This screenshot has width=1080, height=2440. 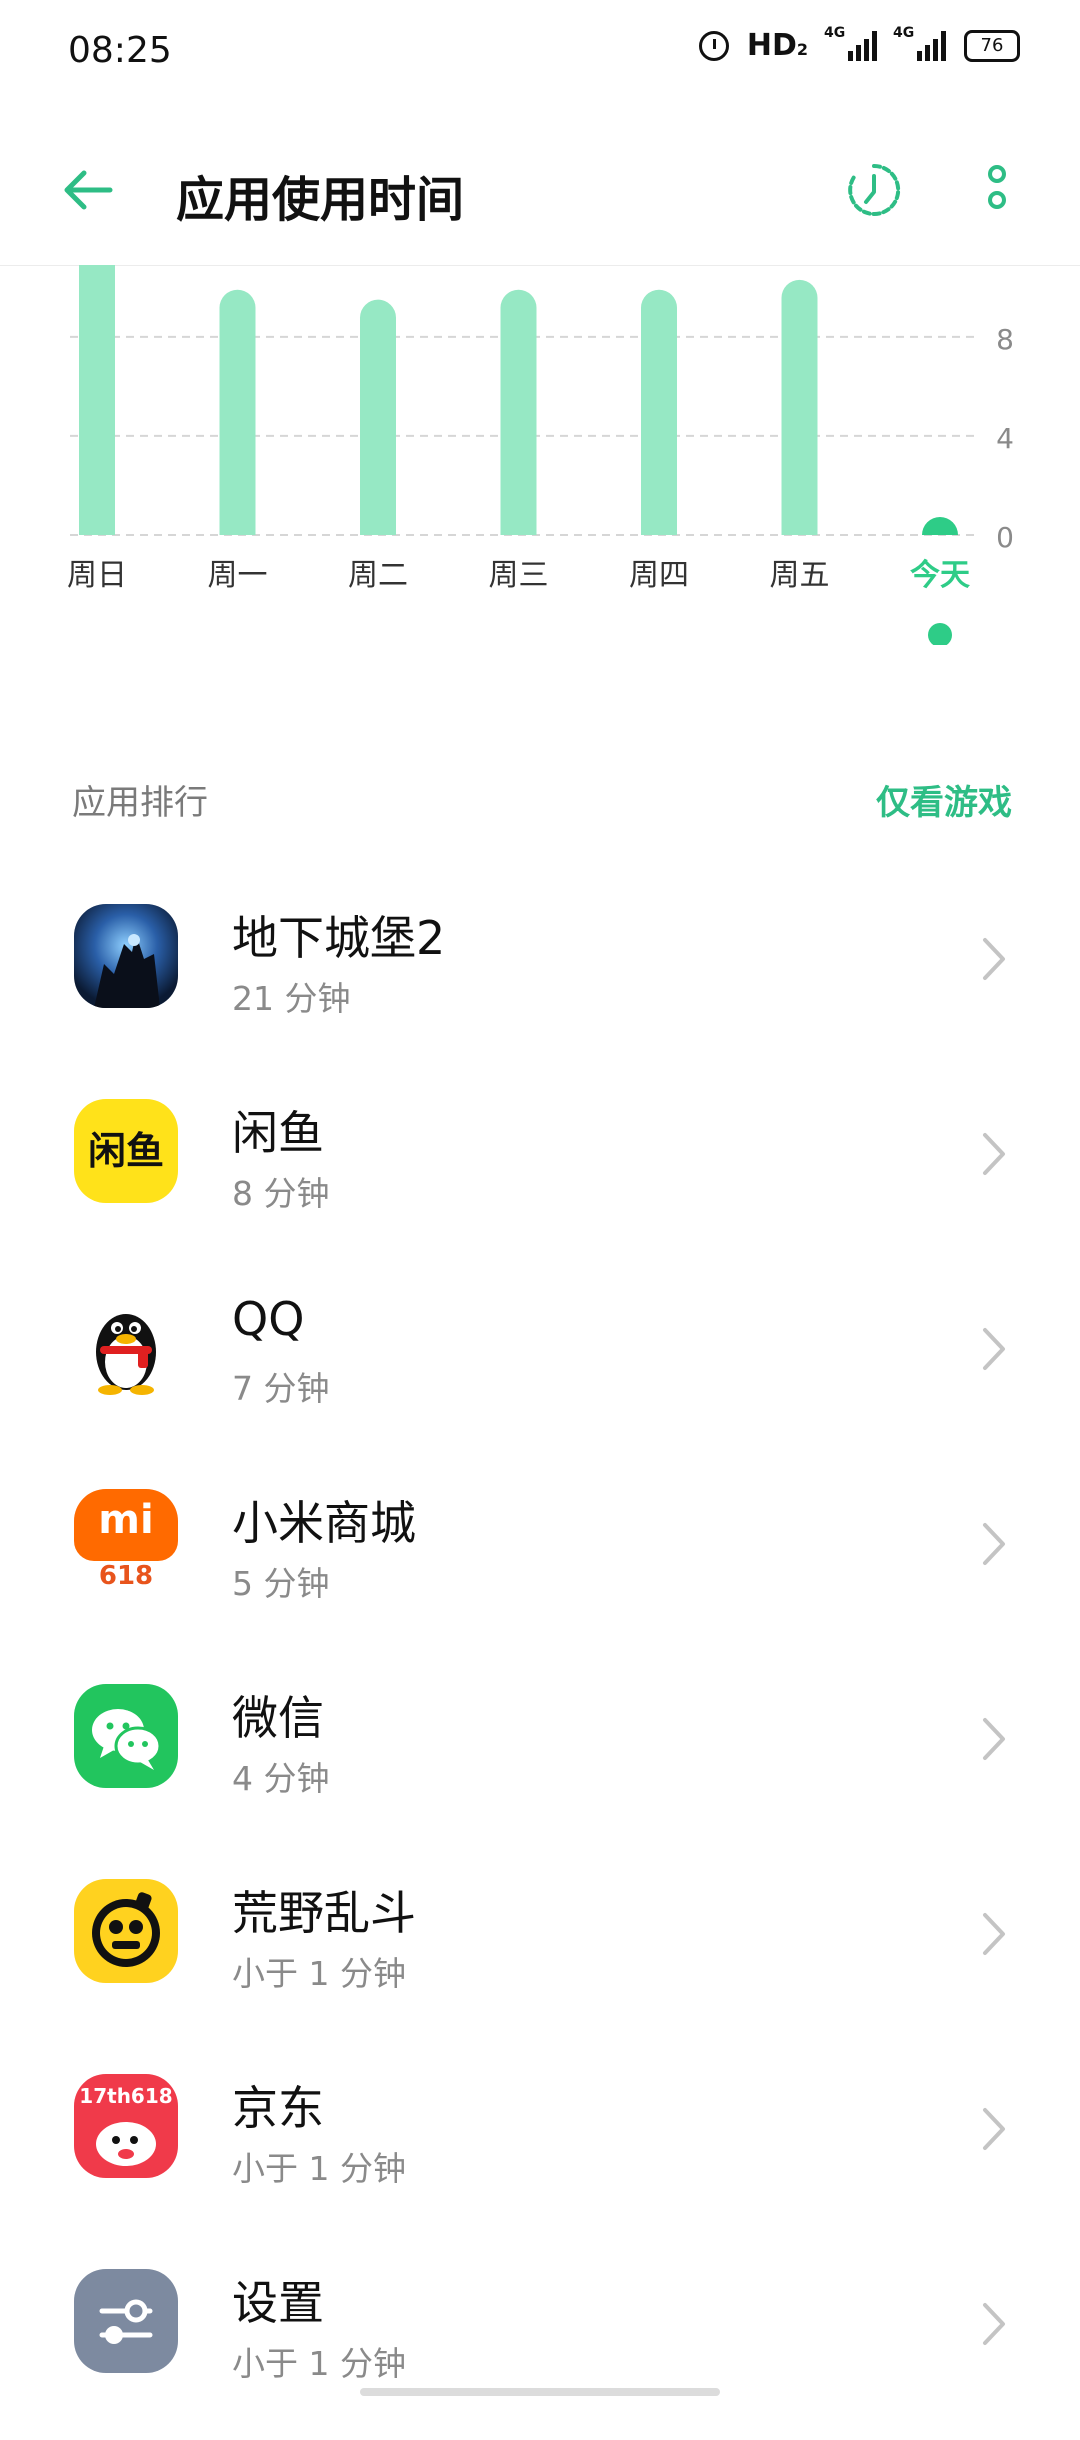 What do you see at coordinates (126, 956) in the screenshot?
I see `dungeon-castle-icon` at bounding box center [126, 956].